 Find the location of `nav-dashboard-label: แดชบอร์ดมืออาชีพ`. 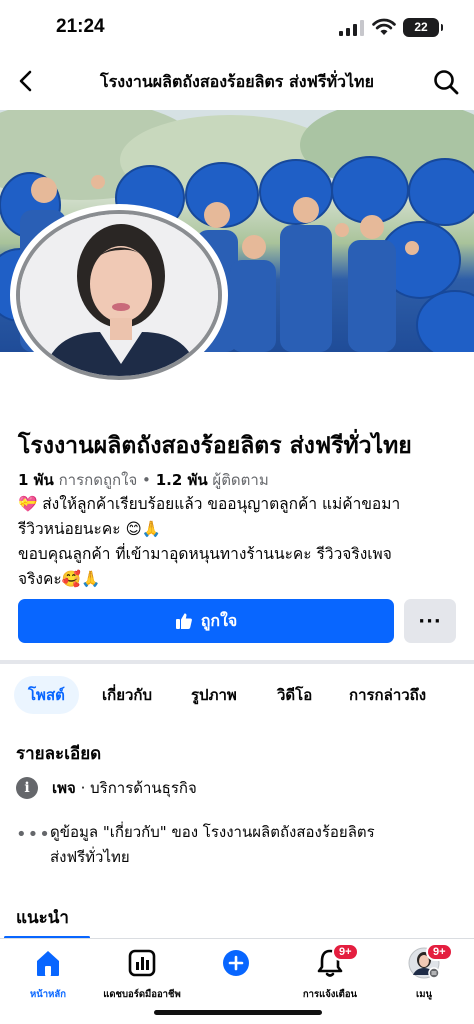

nav-dashboard-label: แดชบอร์ดมืออาชีพ is located at coordinates (142, 994).